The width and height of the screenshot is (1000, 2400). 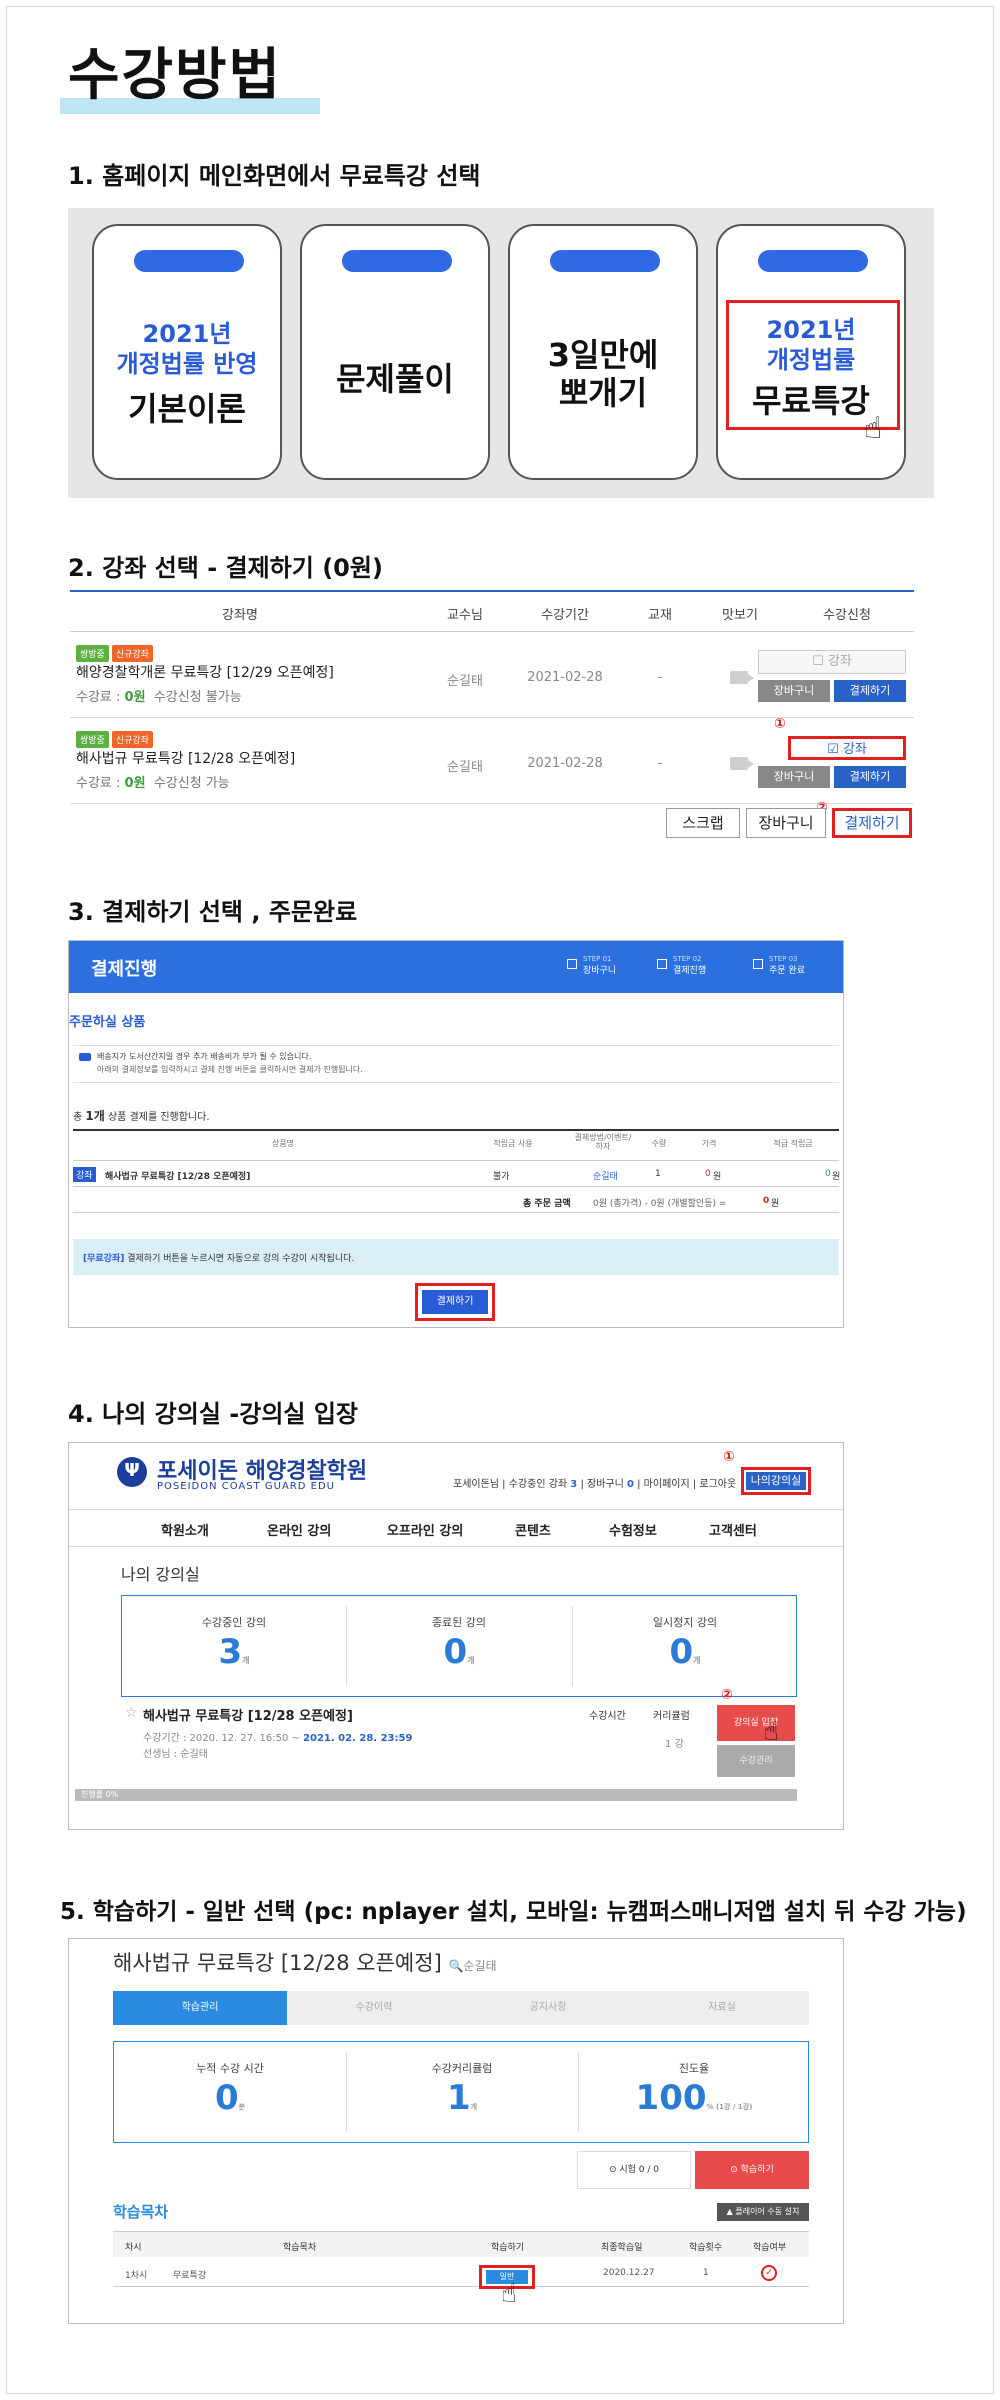 What do you see at coordinates (107, 1022) in the screenshot?
I see `order-section-title: 주문하실 상품` at bounding box center [107, 1022].